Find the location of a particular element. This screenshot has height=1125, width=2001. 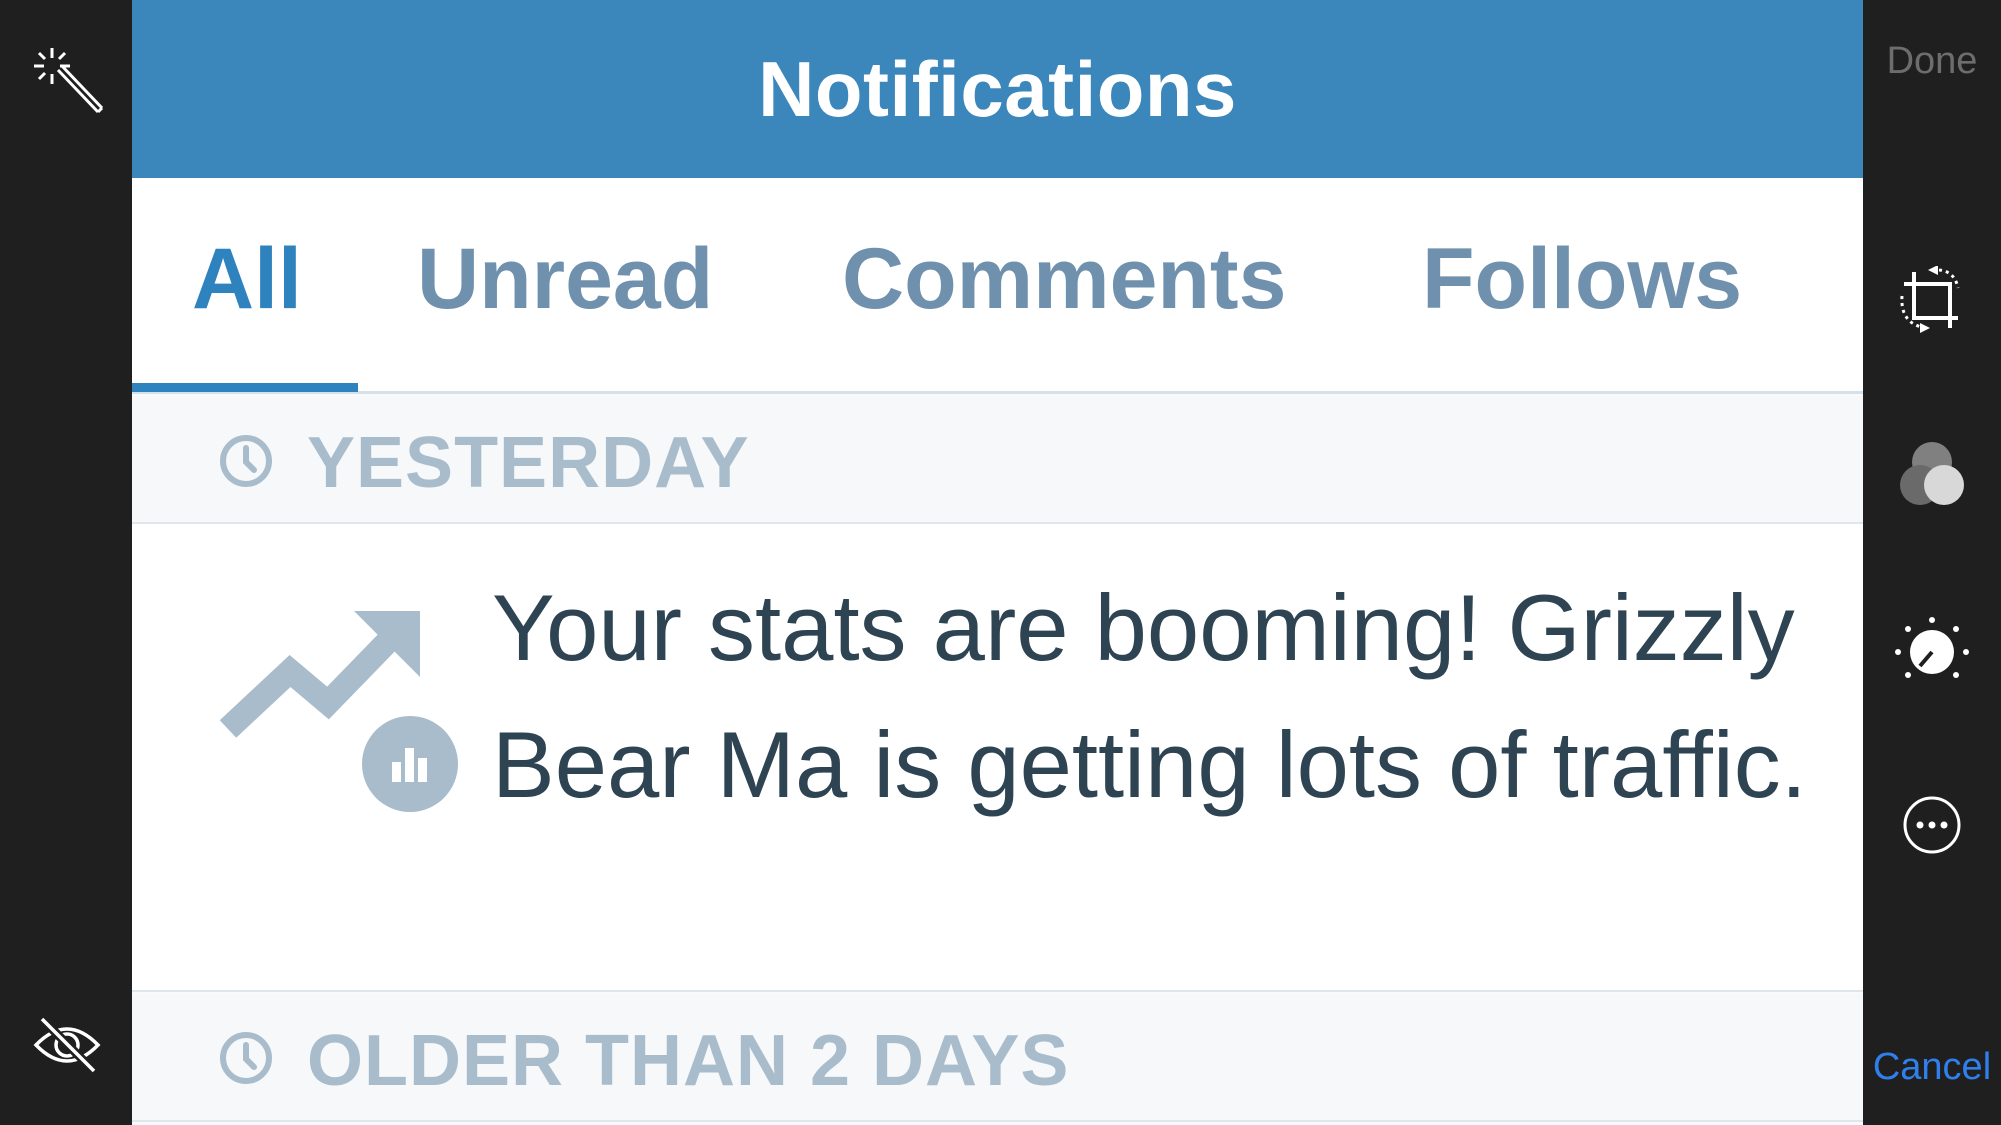

filters-icon is located at coordinates (1932, 476).